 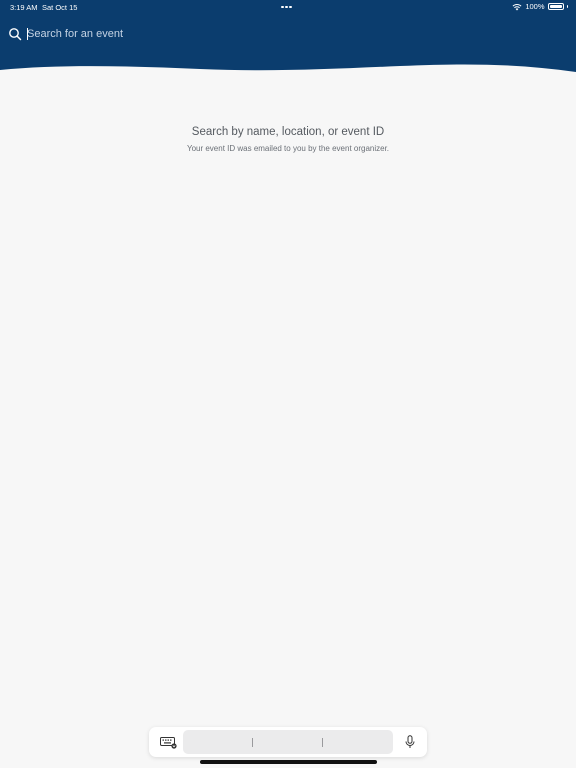 What do you see at coordinates (410, 742) in the screenshot?
I see `microphone-icon` at bounding box center [410, 742].